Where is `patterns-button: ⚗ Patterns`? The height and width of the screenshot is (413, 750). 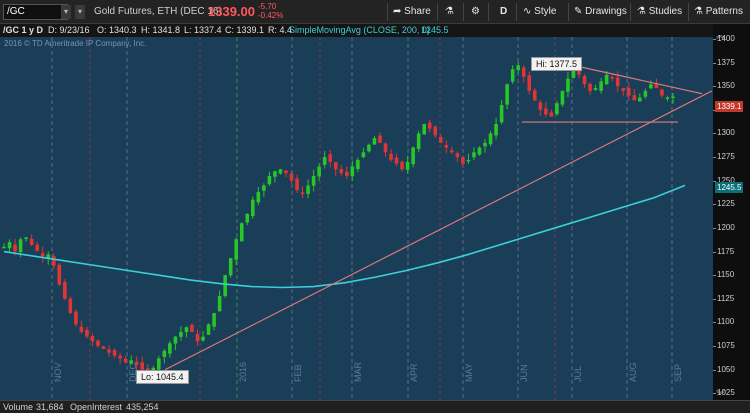
patterns-button: ⚗ Patterns is located at coordinates (718, 12).